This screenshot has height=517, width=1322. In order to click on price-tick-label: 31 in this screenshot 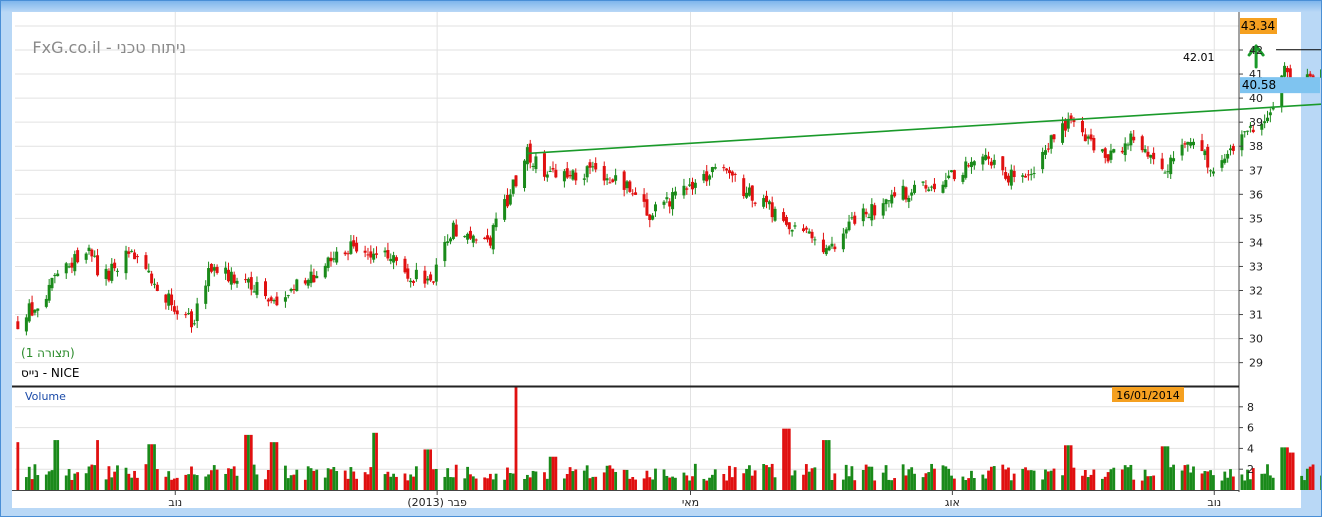, I will do `click(1256, 315)`.